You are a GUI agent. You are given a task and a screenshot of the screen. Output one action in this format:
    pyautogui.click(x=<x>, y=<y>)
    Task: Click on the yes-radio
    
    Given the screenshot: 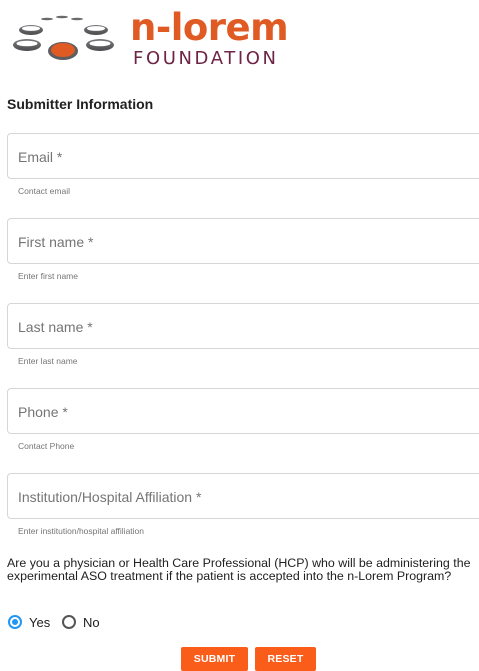 What is the action you would take?
    pyautogui.click(x=15, y=622)
    